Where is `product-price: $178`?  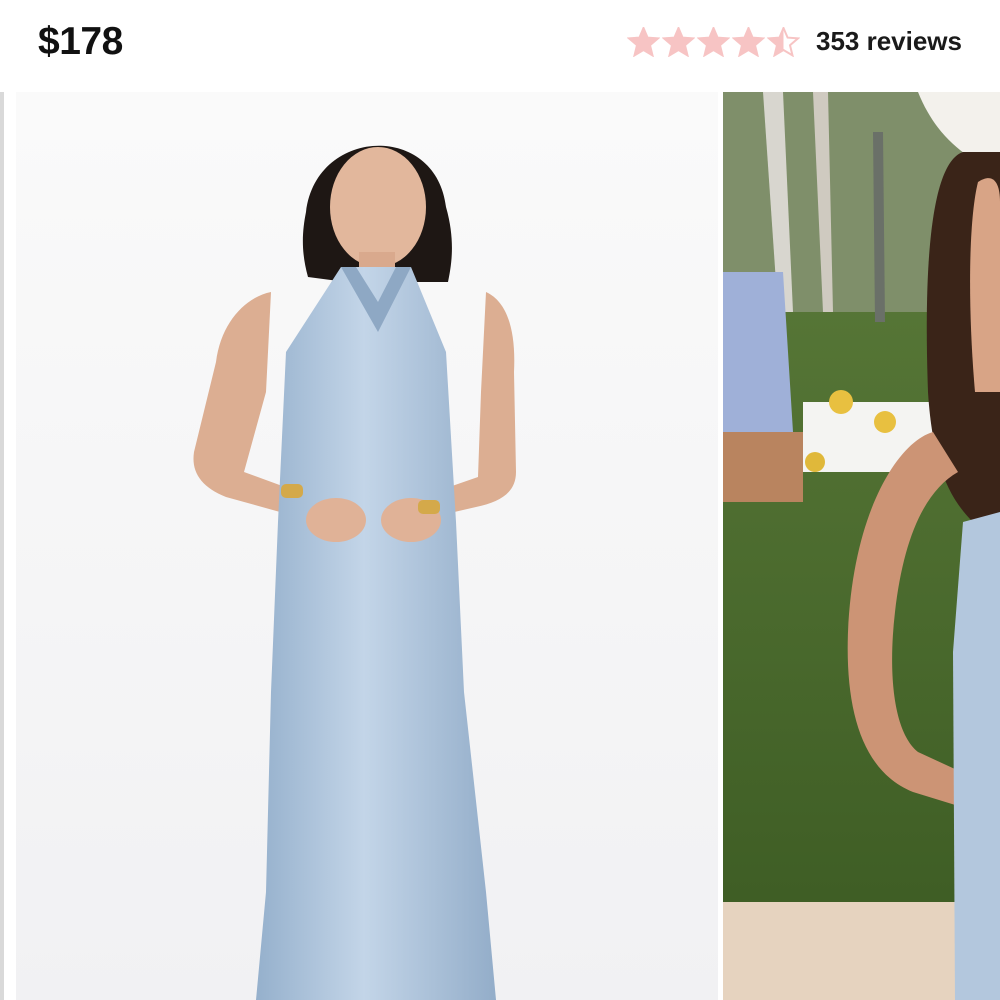 product-price: $178 is located at coordinates (80, 41).